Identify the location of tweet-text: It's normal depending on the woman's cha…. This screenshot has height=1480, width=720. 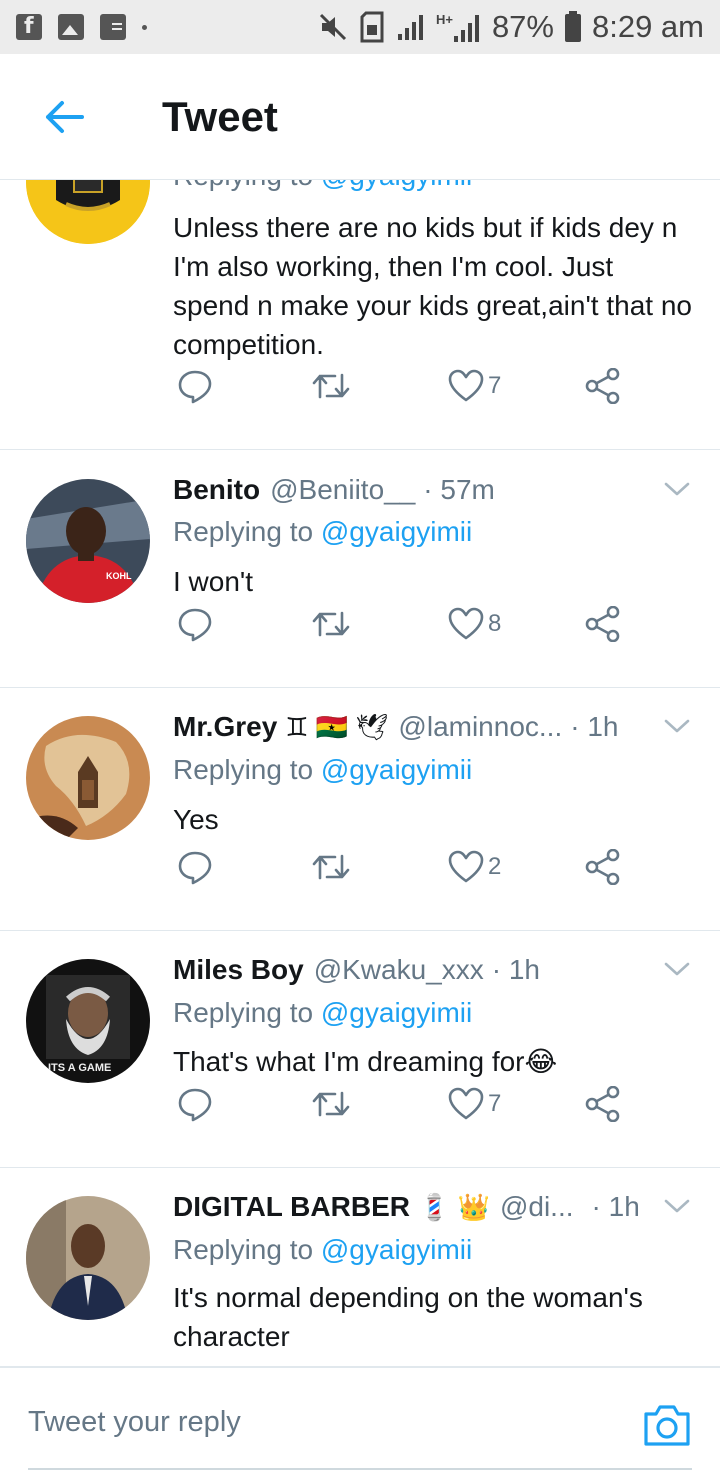
(408, 1317).